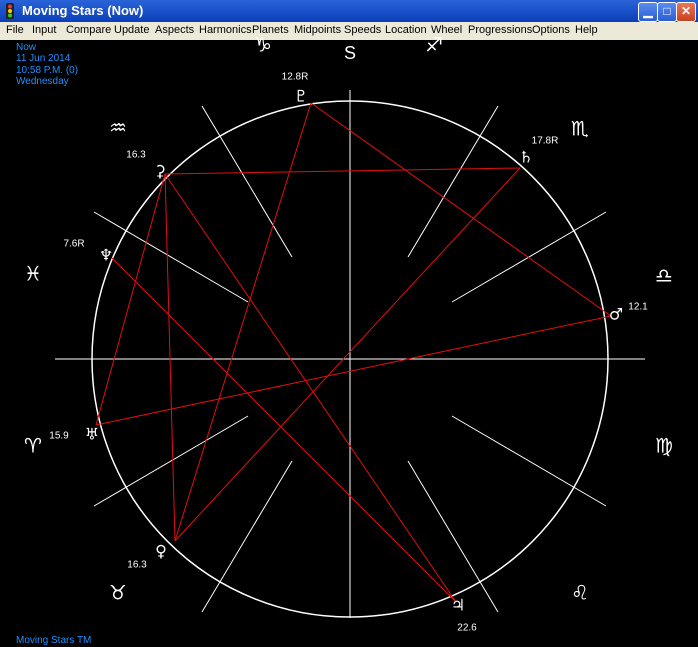  I want to click on mars-degree: 12.1, so click(638, 307).